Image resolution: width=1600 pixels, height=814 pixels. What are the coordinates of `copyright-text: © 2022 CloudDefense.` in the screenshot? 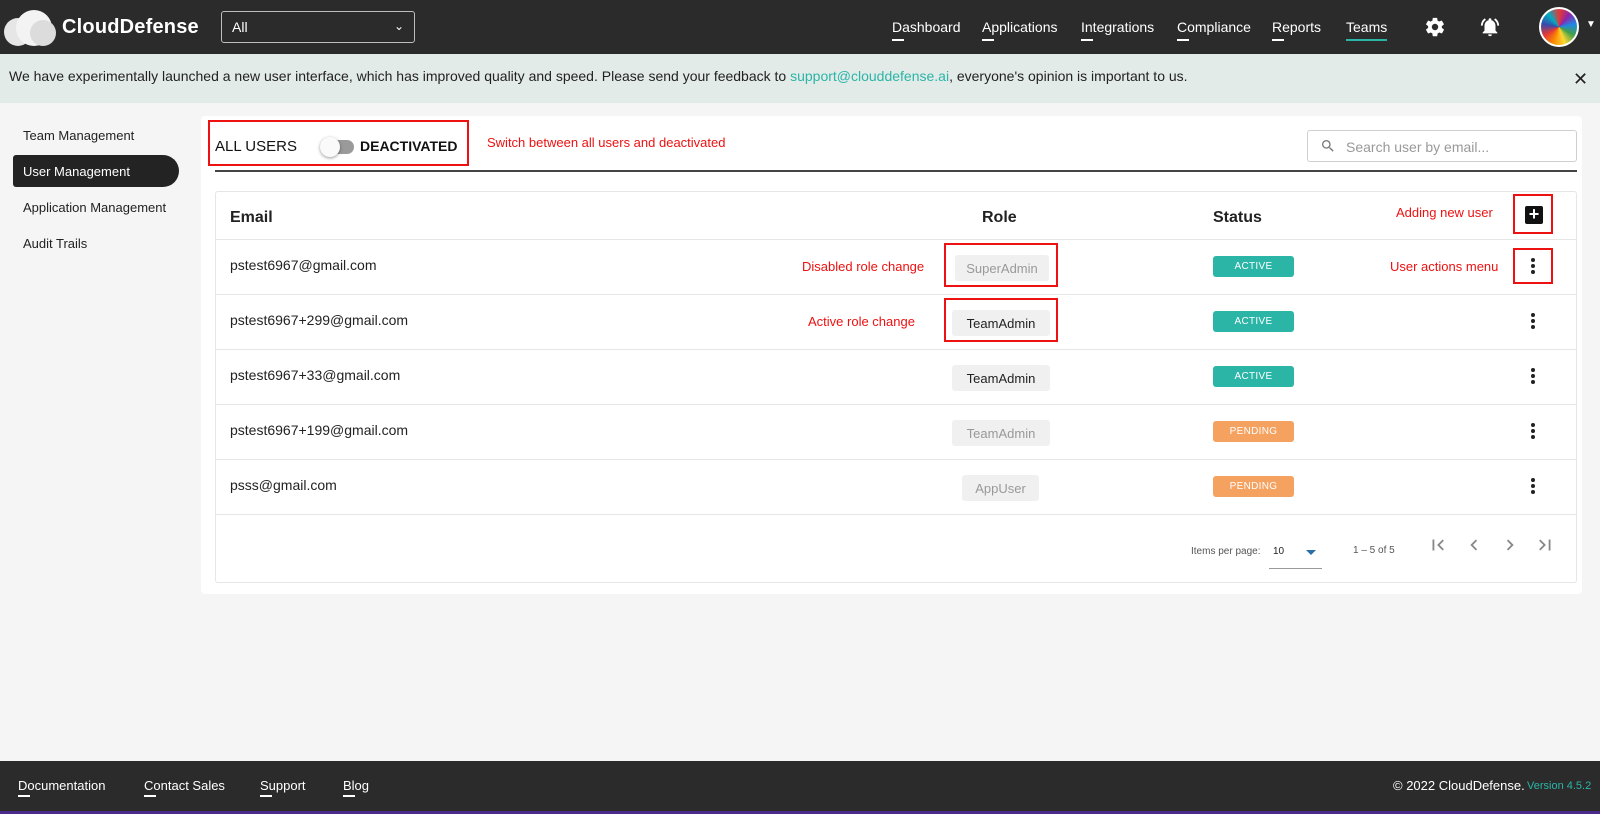 It's located at (1459, 785).